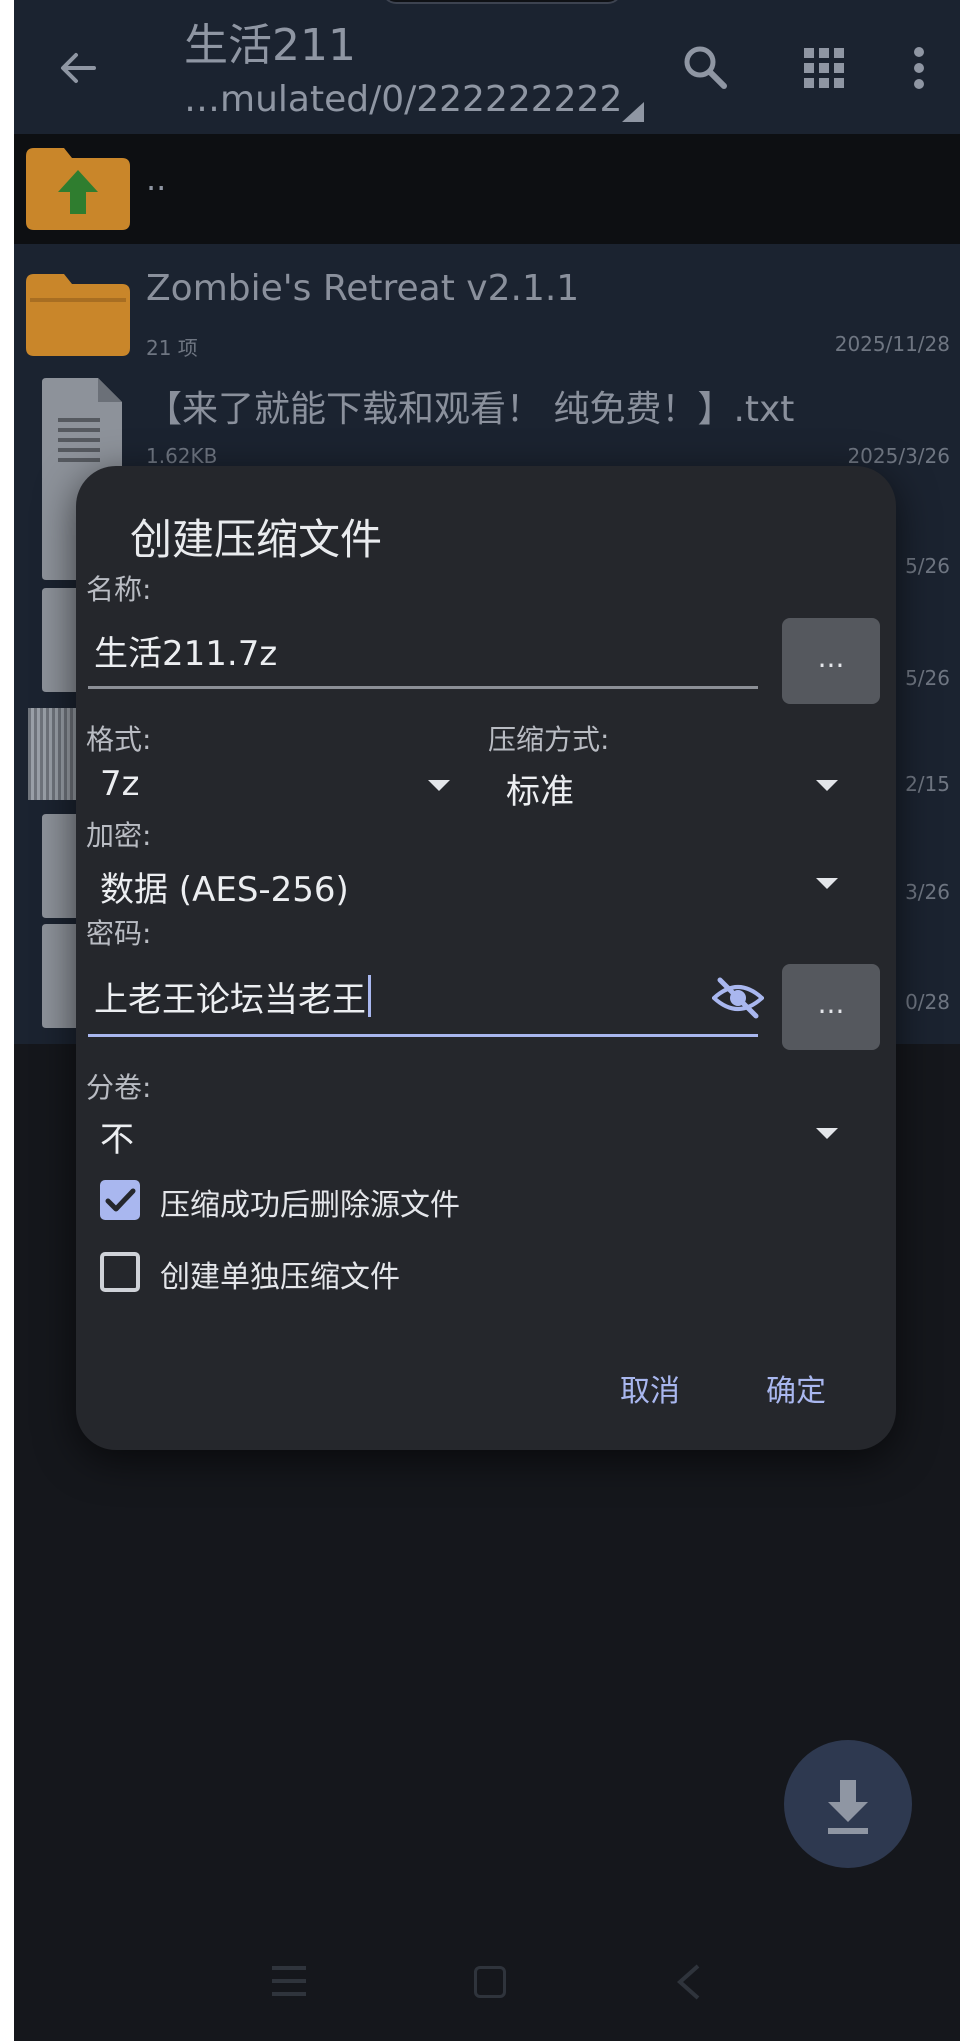 The height and width of the screenshot is (2041, 960). Describe the element at coordinates (439, 785) in the screenshot. I see `format-dropdown-icon` at that location.